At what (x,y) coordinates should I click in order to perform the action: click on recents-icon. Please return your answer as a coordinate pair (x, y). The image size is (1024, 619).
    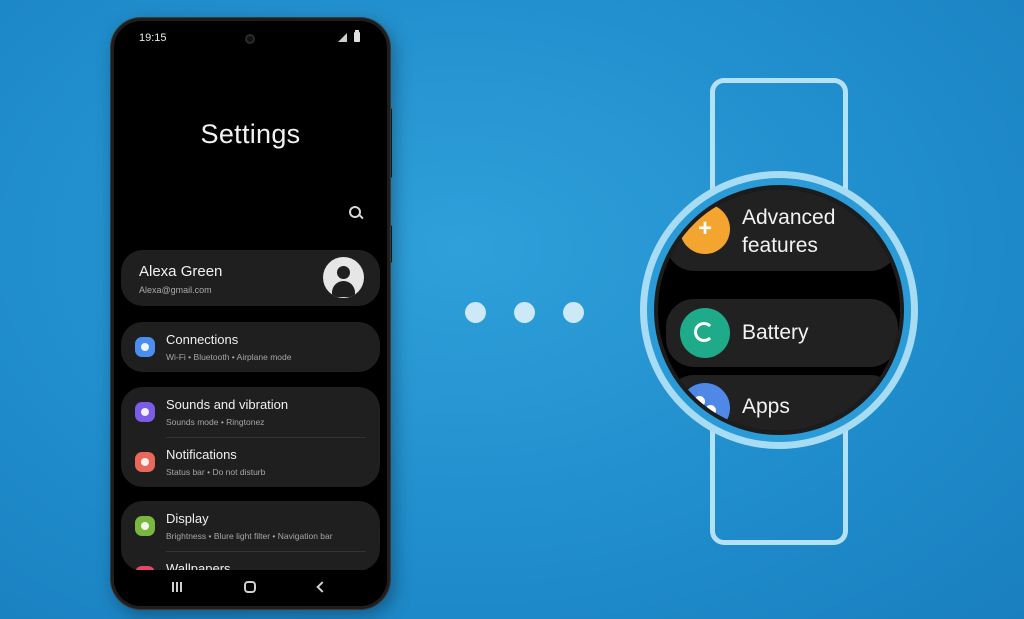
    Looking at the image, I should click on (177, 587).